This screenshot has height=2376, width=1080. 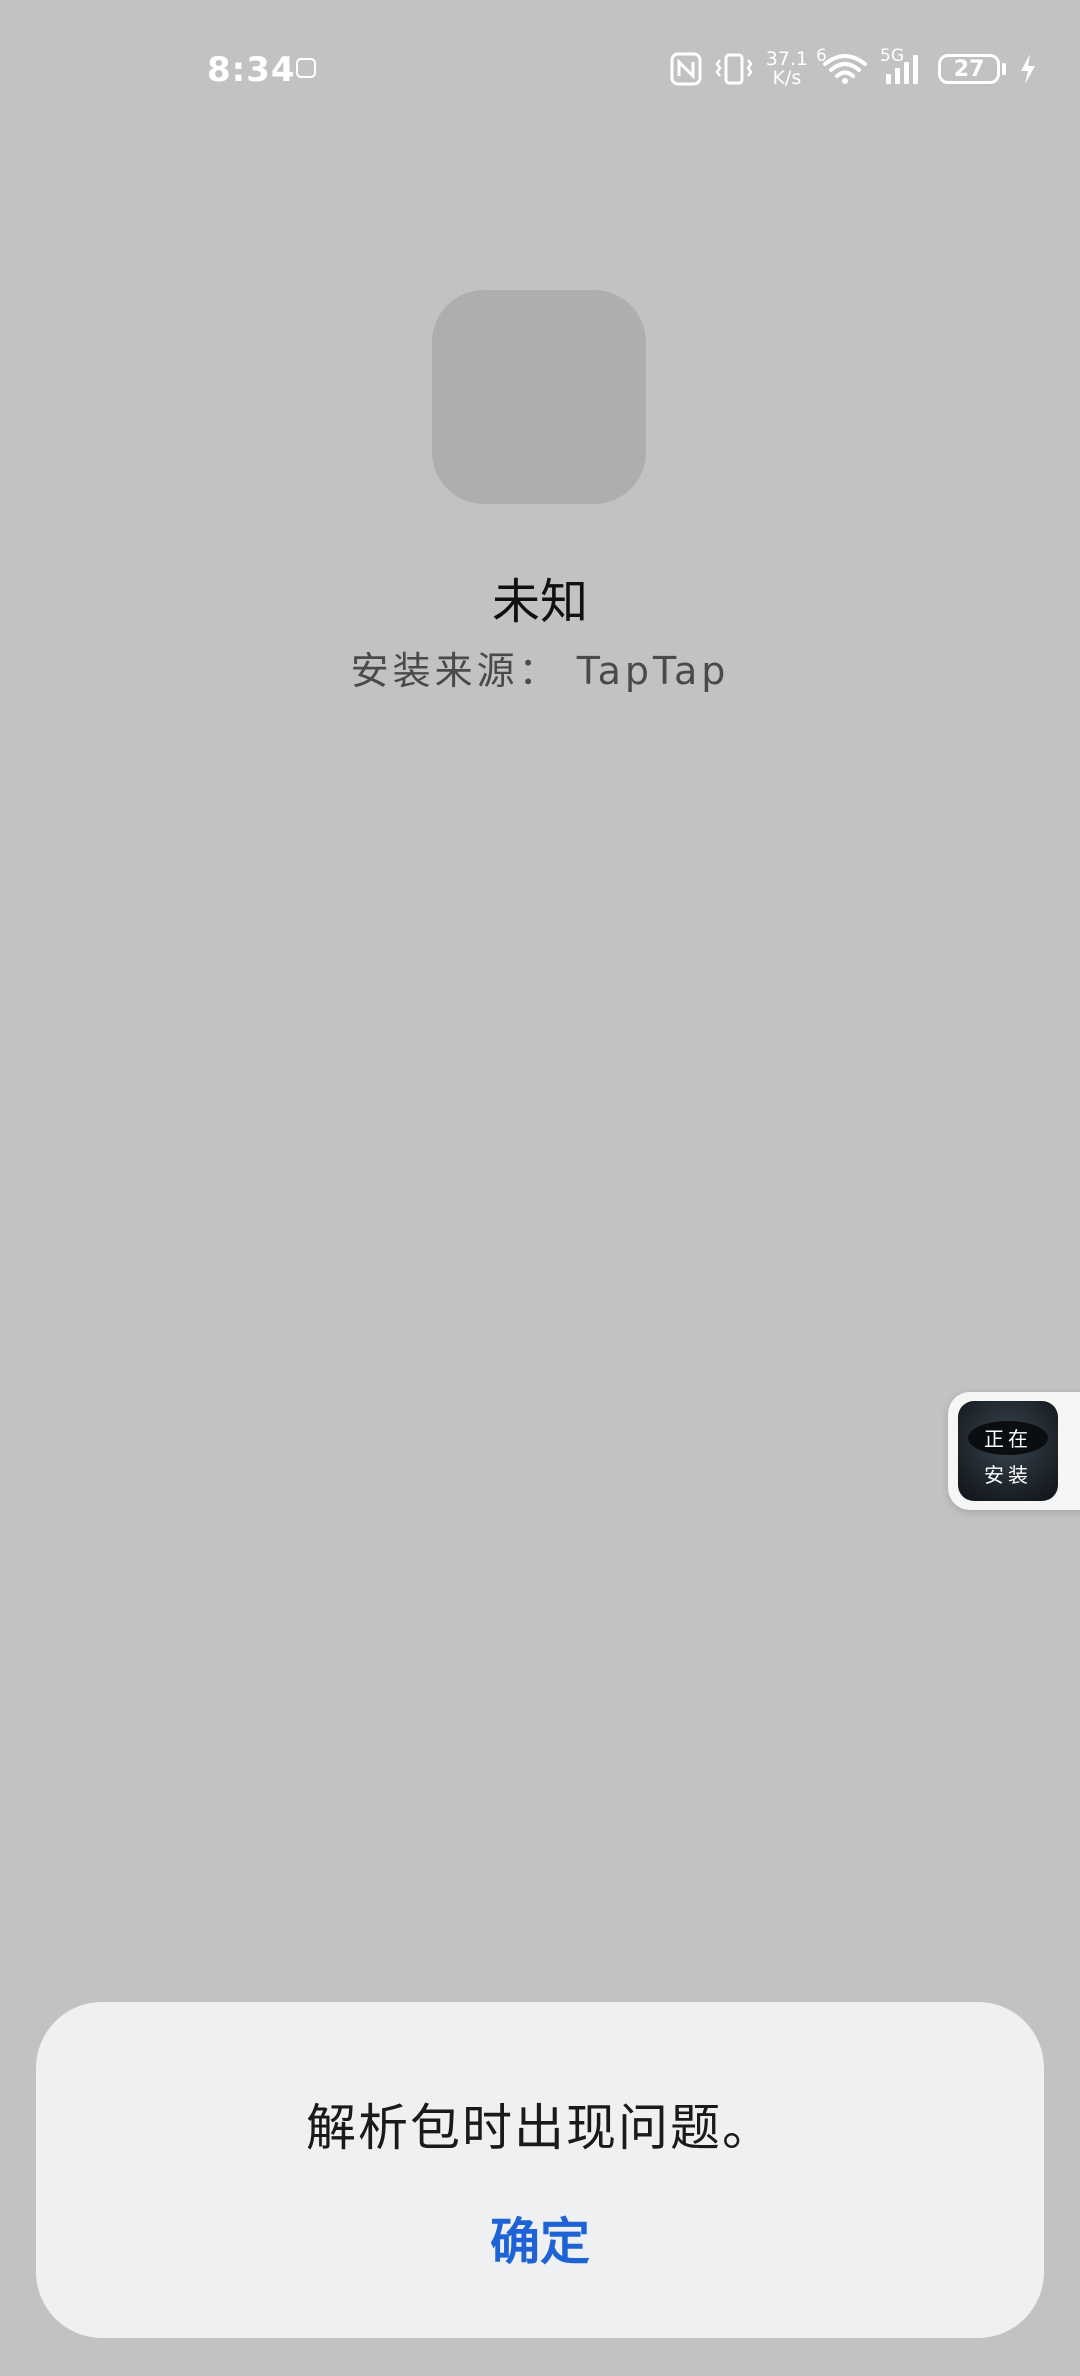 I want to click on confirm-button: 确定, so click(x=540, y=2242).